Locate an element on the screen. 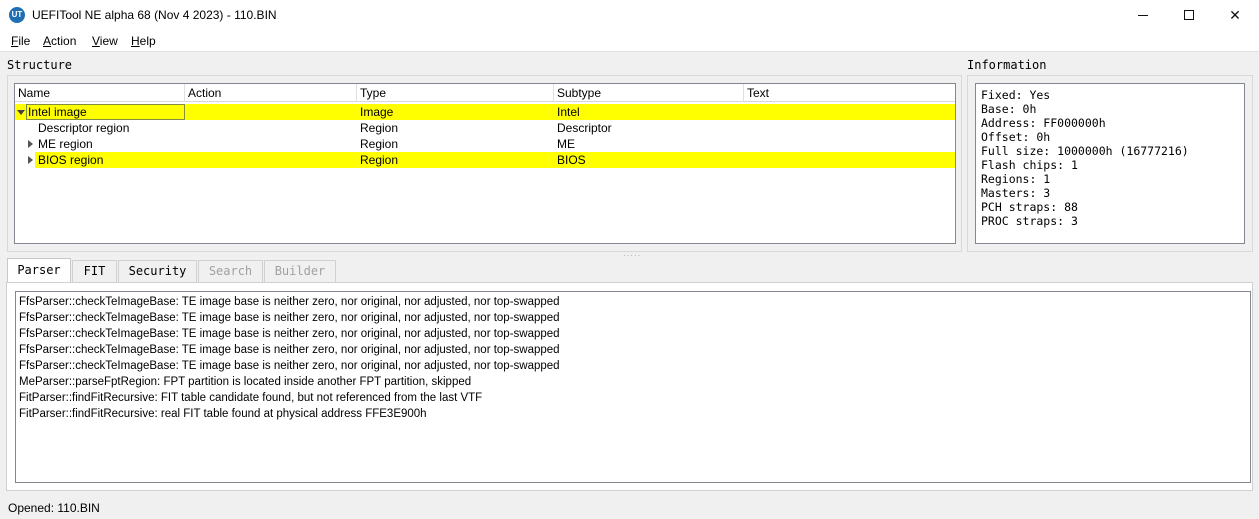 Image resolution: width=1259 pixels, height=519 pixels. column-header-text: Text is located at coordinates (849, 93).